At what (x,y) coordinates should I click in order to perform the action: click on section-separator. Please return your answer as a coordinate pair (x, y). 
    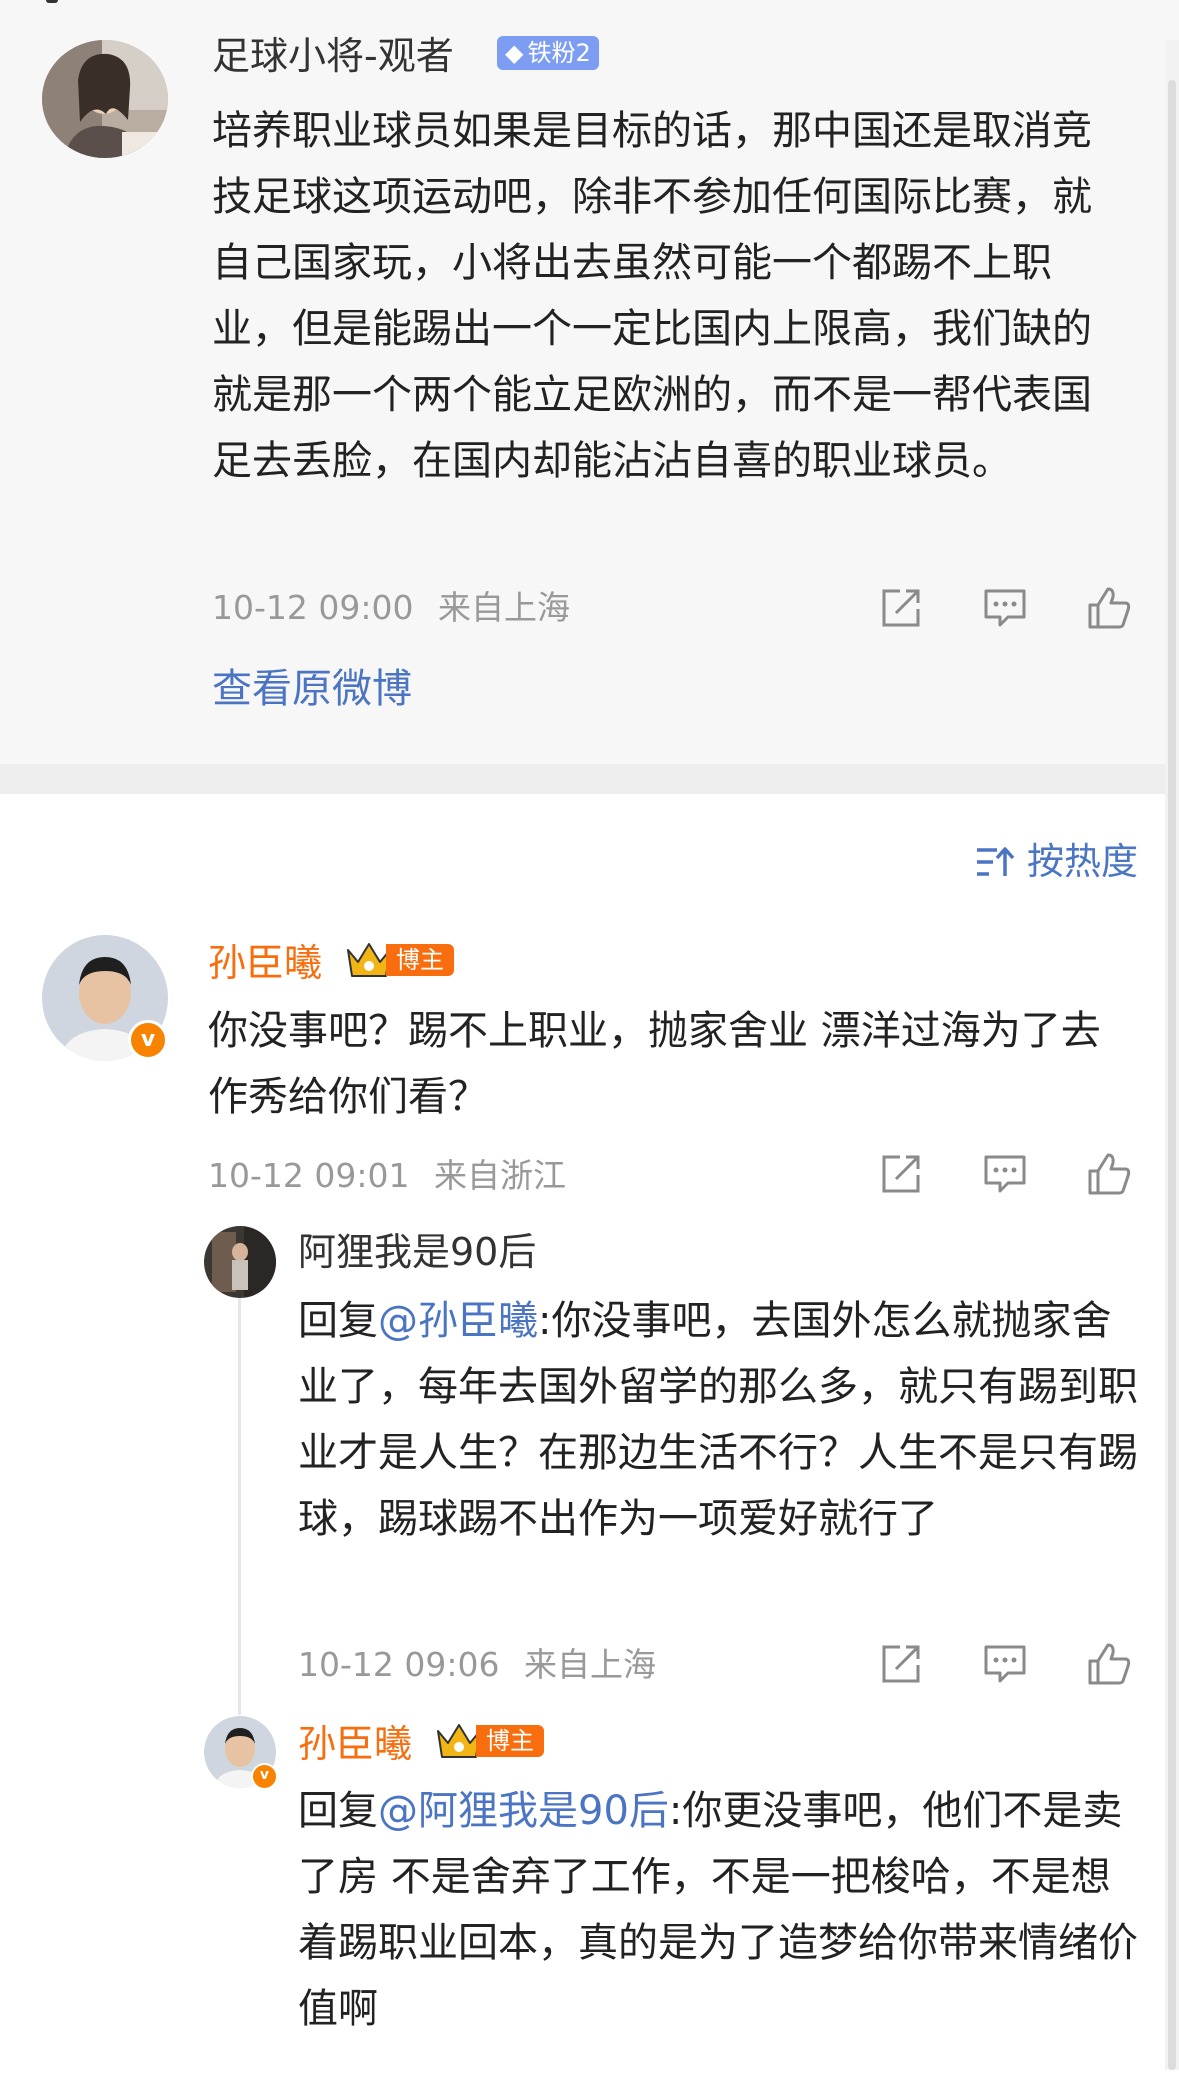
    Looking at the image, I should click on (582, 779).